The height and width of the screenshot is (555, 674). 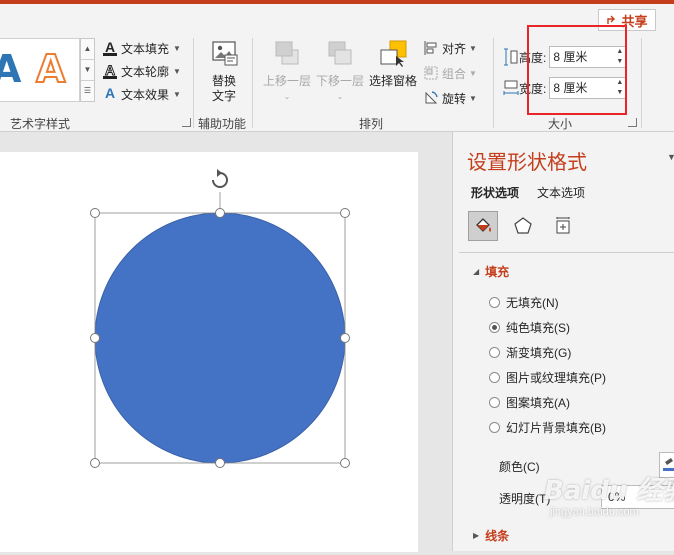 I want to click on watermark-url: jingyan.baidu.com, so click(x=594, y=512).